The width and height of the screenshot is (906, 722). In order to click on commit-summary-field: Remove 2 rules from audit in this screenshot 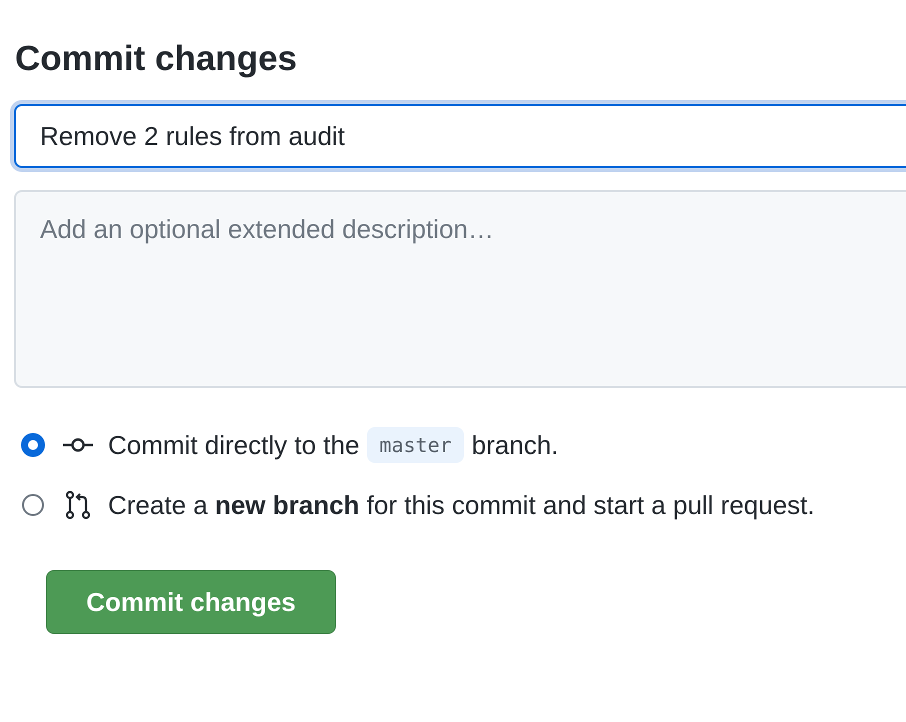, I will do `click(460, 136)`.